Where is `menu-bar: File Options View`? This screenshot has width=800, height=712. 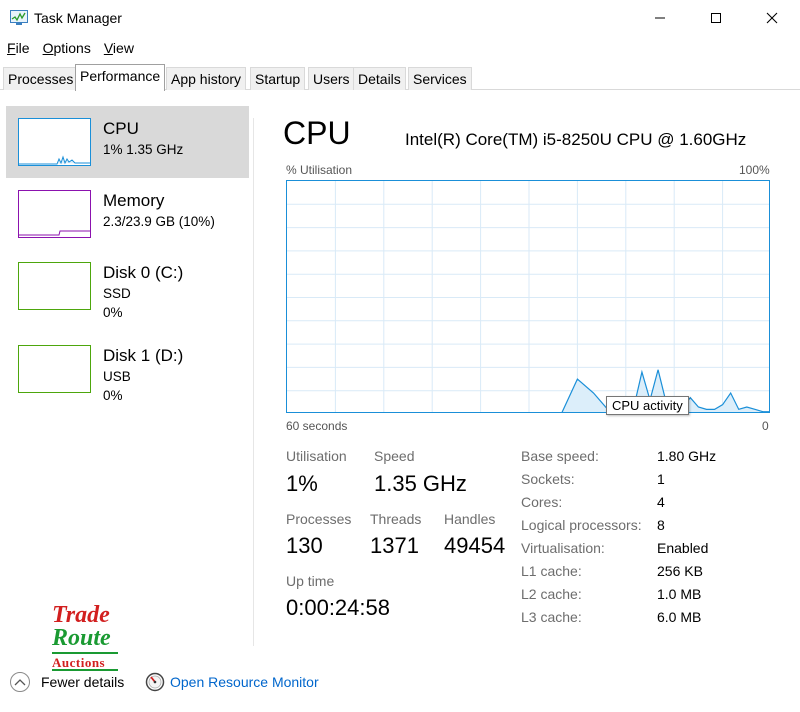
menu-bar: File Options View is located at coordinates (70, 49).